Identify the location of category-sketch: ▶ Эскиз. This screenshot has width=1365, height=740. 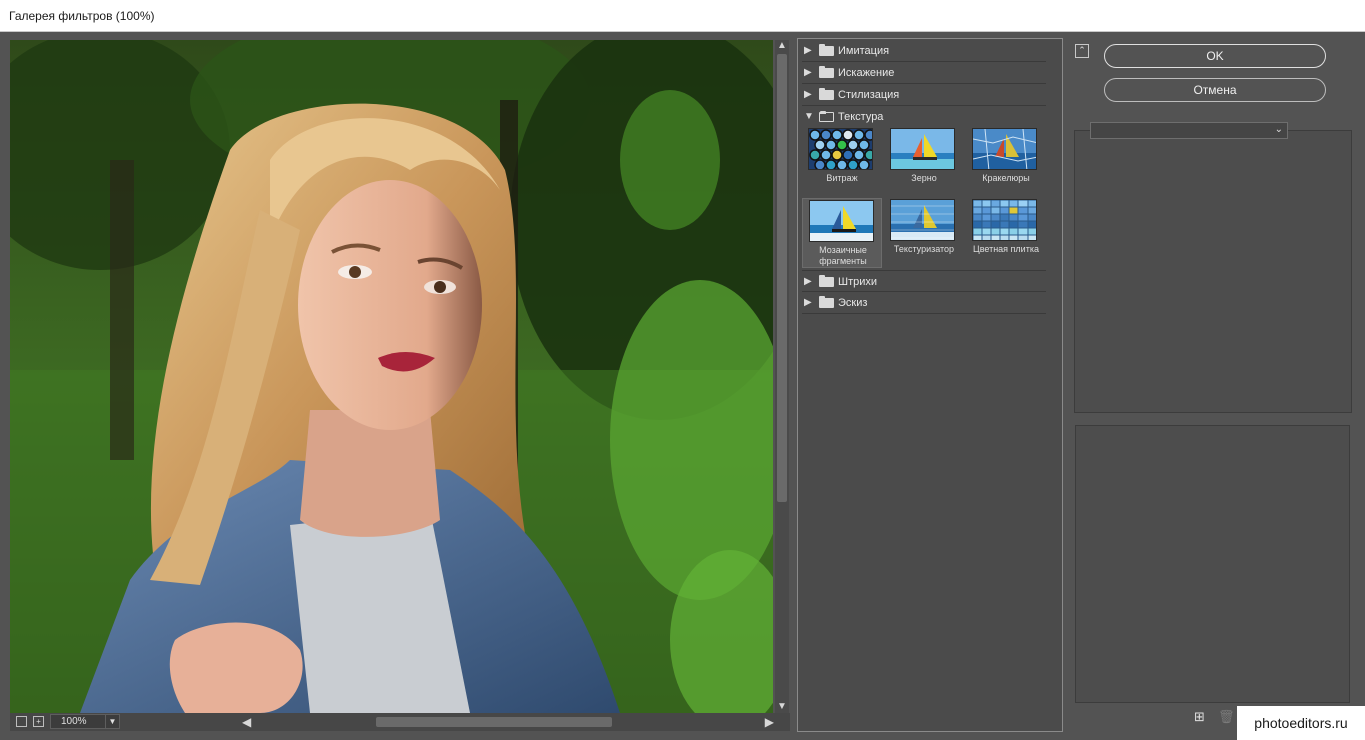
(924, 303).